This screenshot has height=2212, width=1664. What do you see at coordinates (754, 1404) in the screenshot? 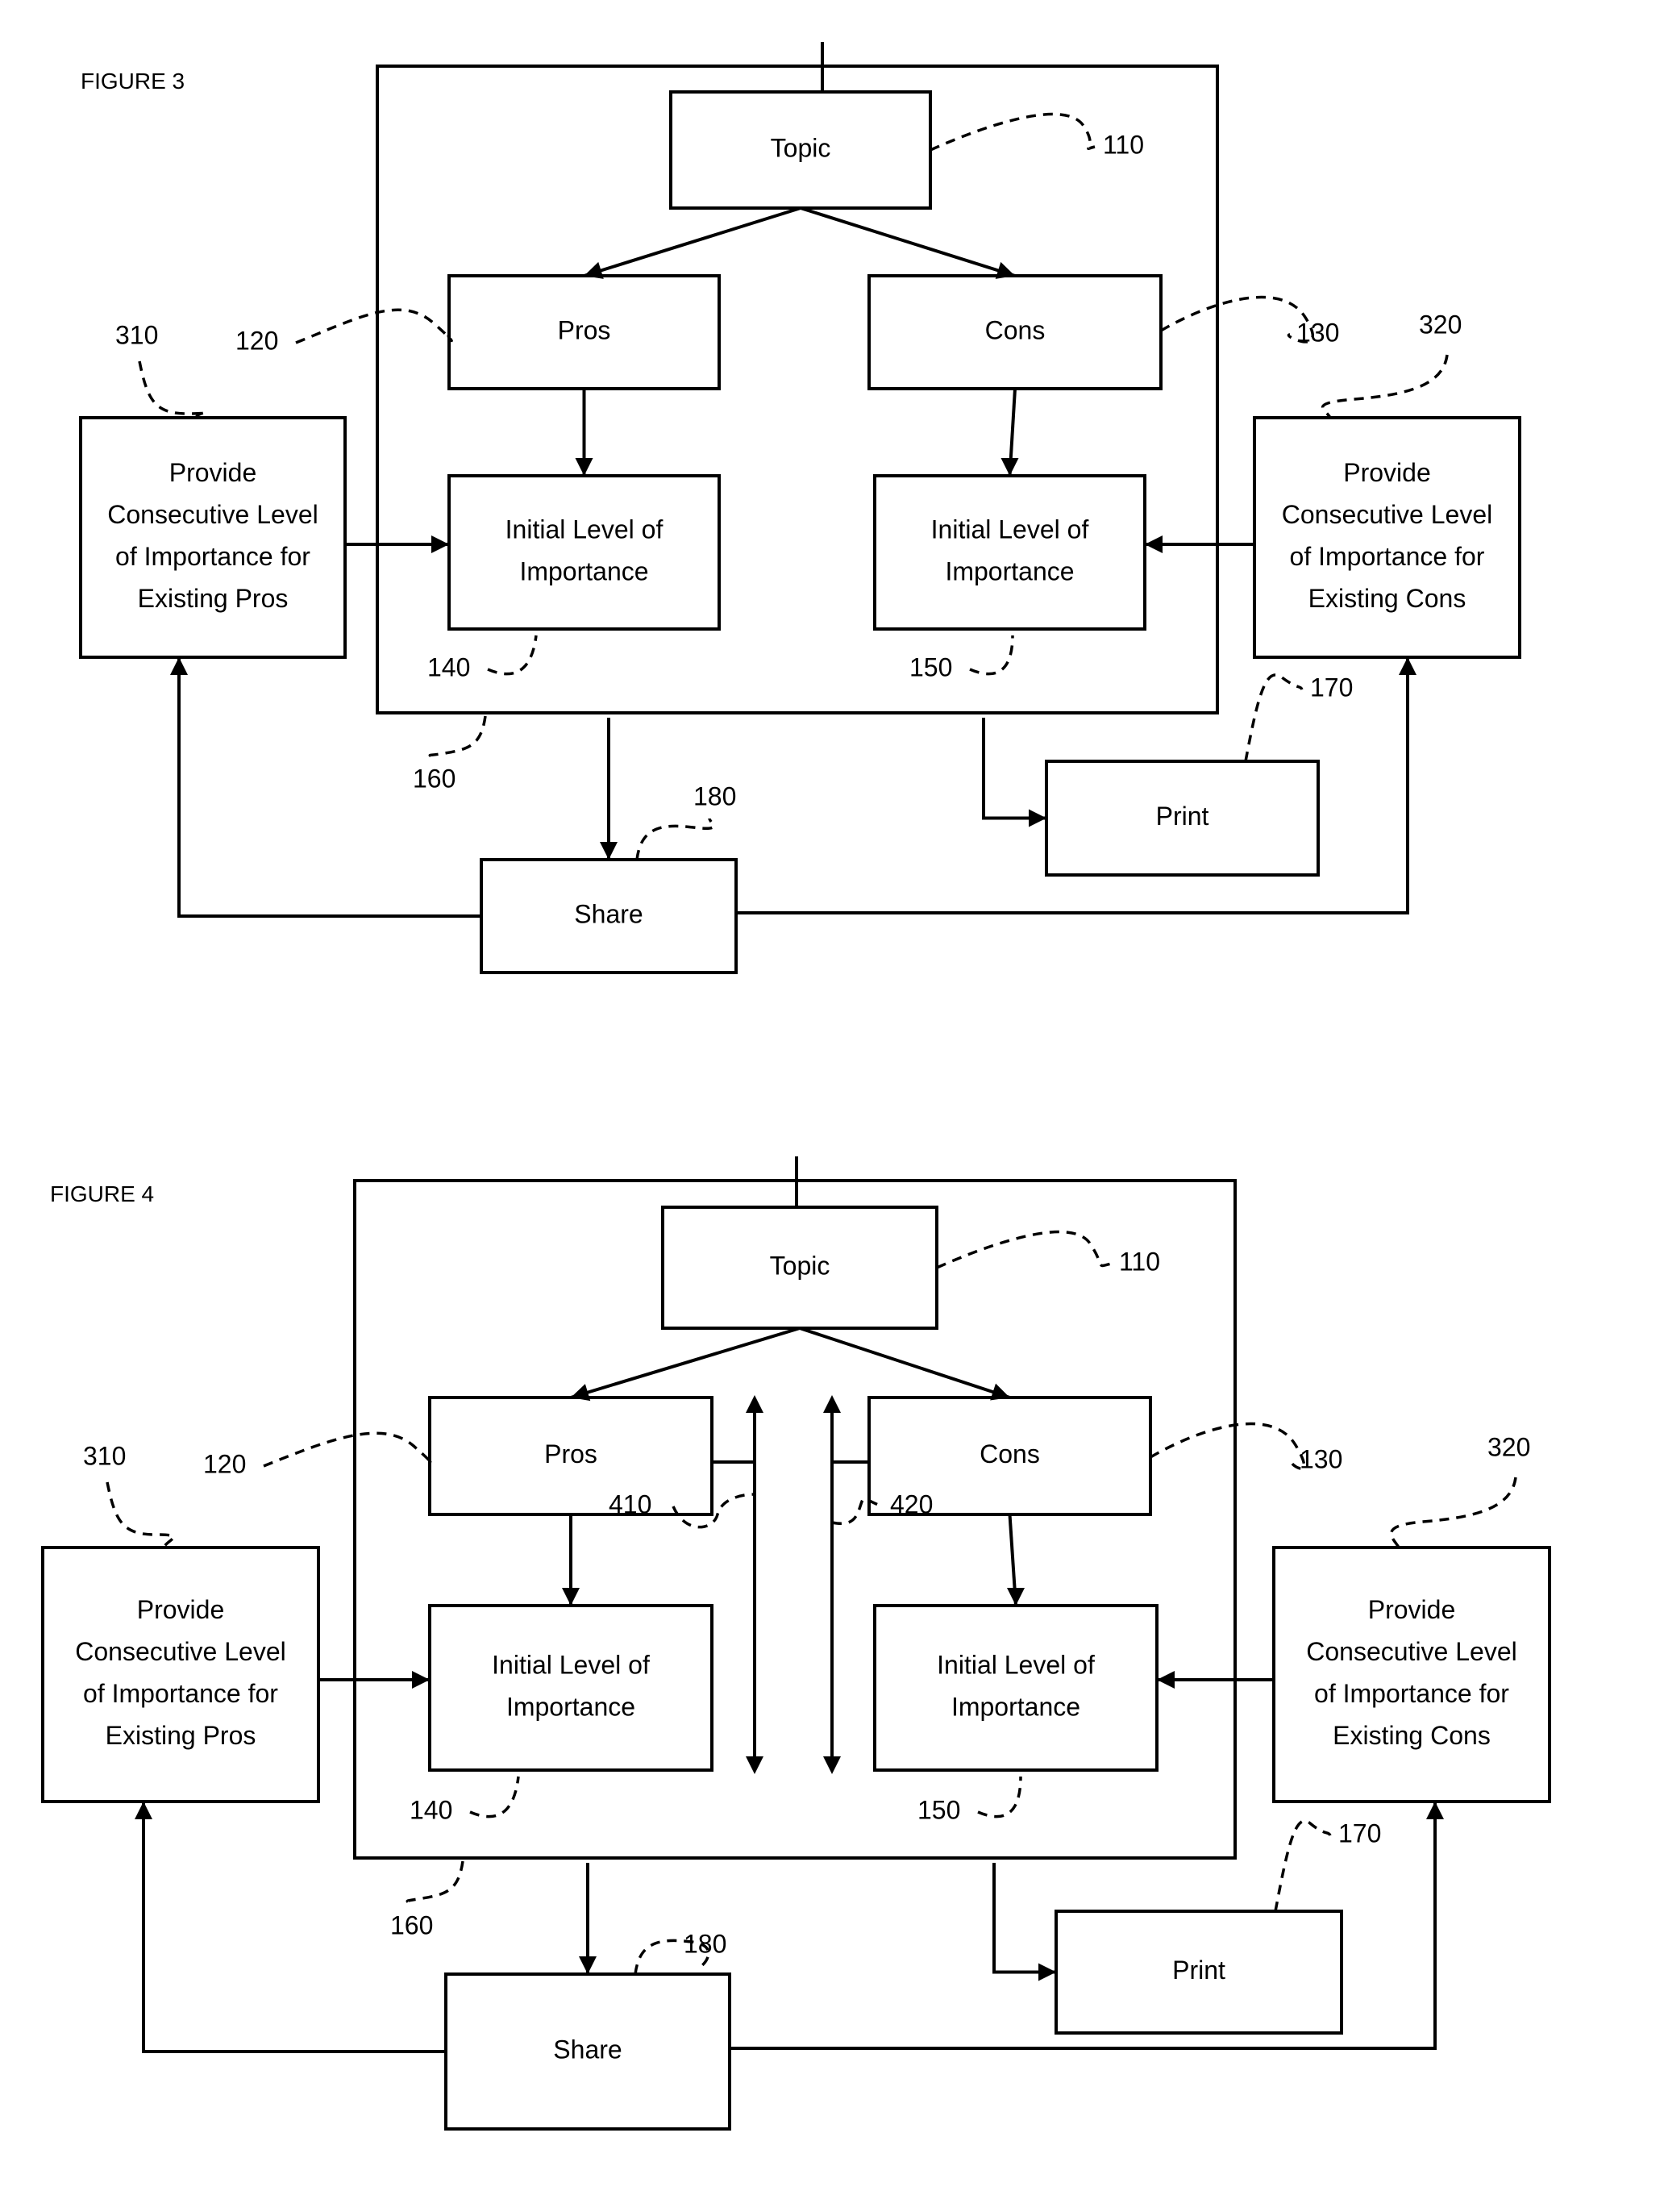
I see `pros-importance-adjuster-head-up` at bounding box center [754, 1404].